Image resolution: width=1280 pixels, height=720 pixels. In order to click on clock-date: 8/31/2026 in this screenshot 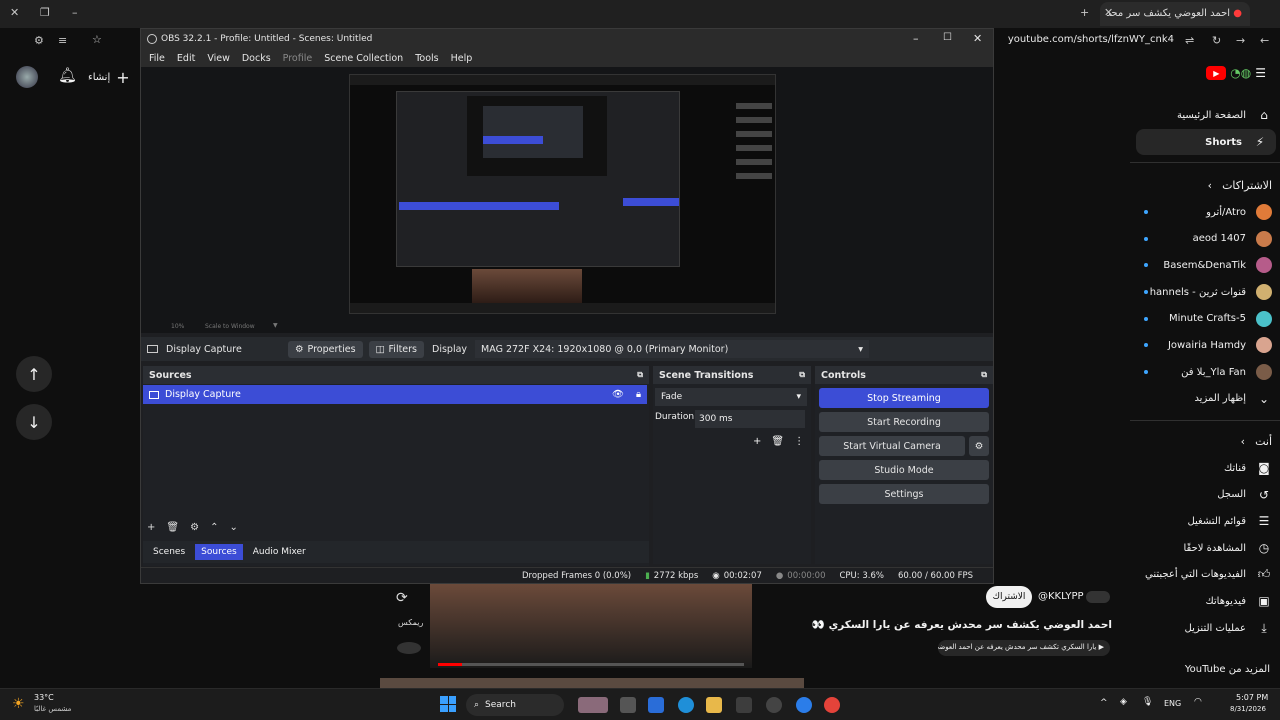, I will do `click(1248, 709)`.